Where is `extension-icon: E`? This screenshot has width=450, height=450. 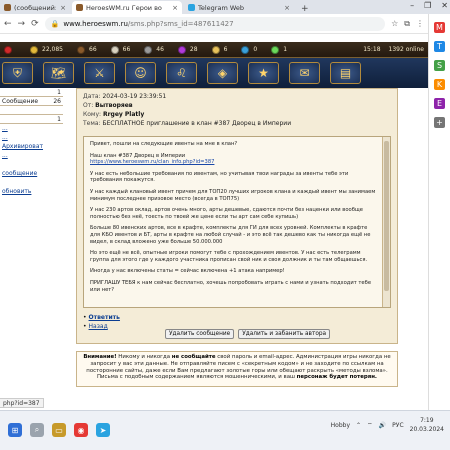 extension-icon: E is located at coordinates (439, 103).